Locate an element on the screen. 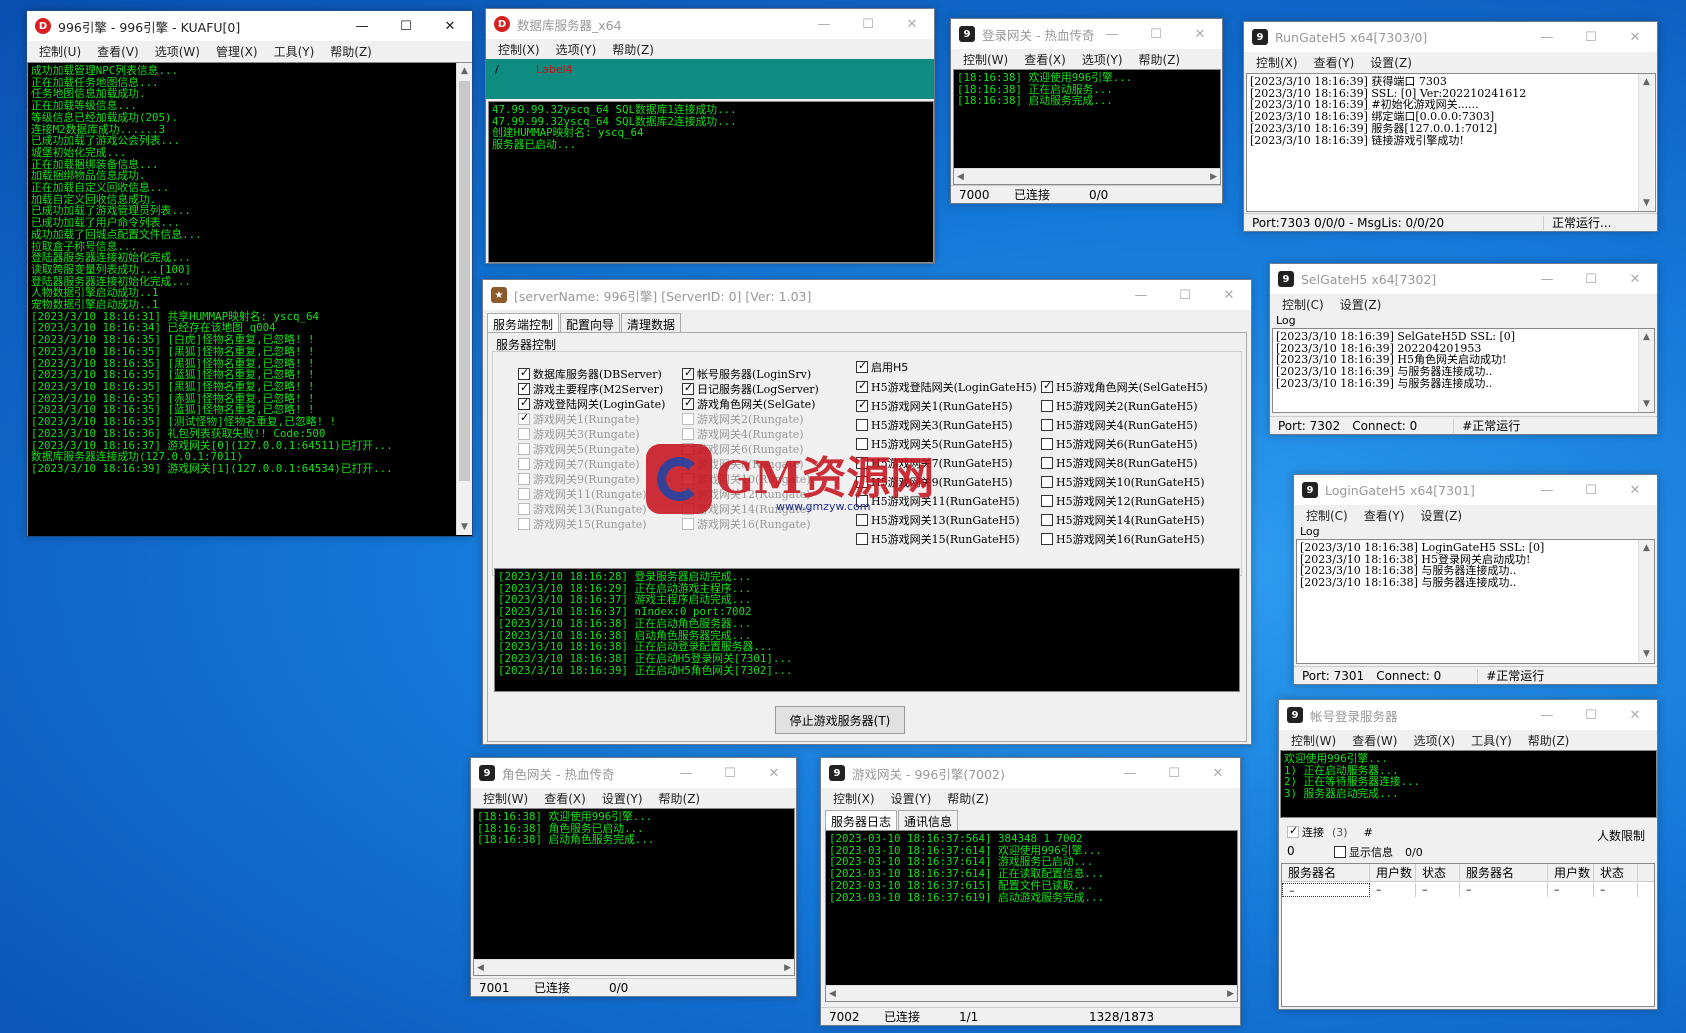  col-status: 状态 is located at coordinates (1438, 872).